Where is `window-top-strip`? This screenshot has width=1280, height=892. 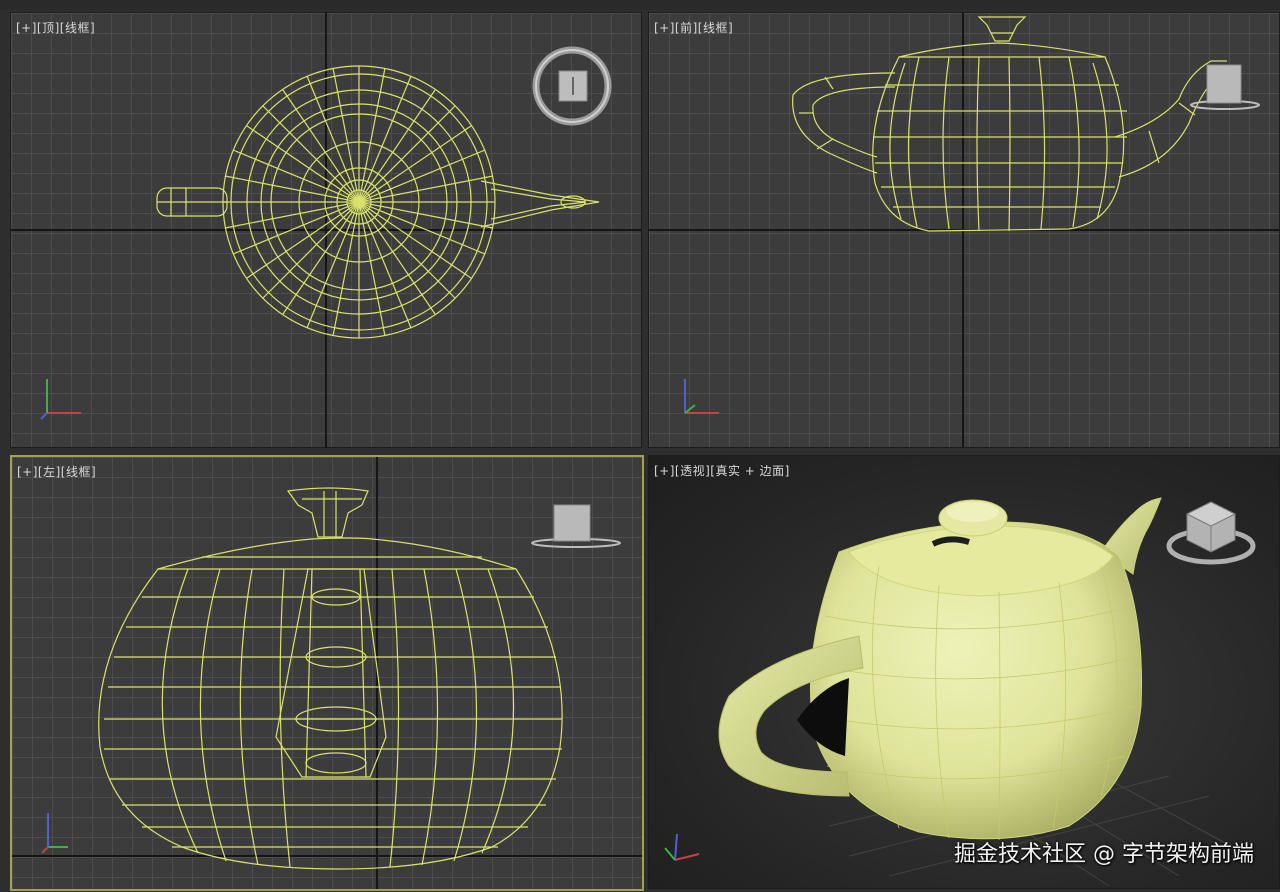
window-top-strip is located at coordinates (640, 5).